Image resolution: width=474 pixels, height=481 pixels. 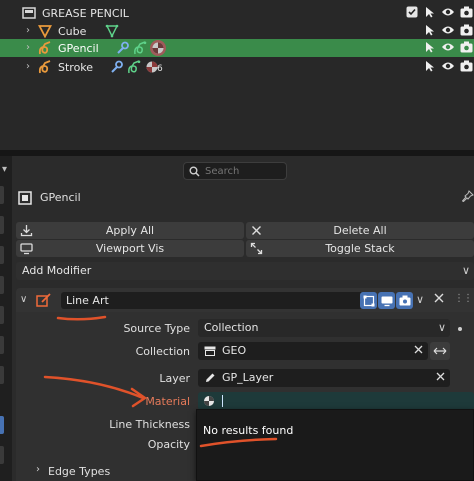 I want to click on checkbox-icon, so click(x=412, y=12).